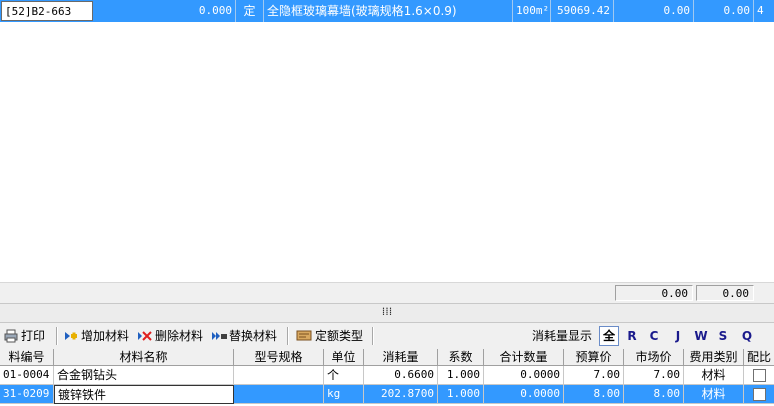 The height and width of the screenshot is (406, 774). I want to click on cell-name-editing: 镀锌铁件, so click(144, 394).